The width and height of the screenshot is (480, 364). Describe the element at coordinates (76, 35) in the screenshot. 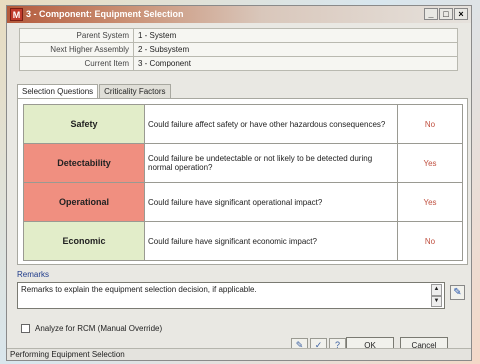

I see `parent-system-label: Parent System` at that location.